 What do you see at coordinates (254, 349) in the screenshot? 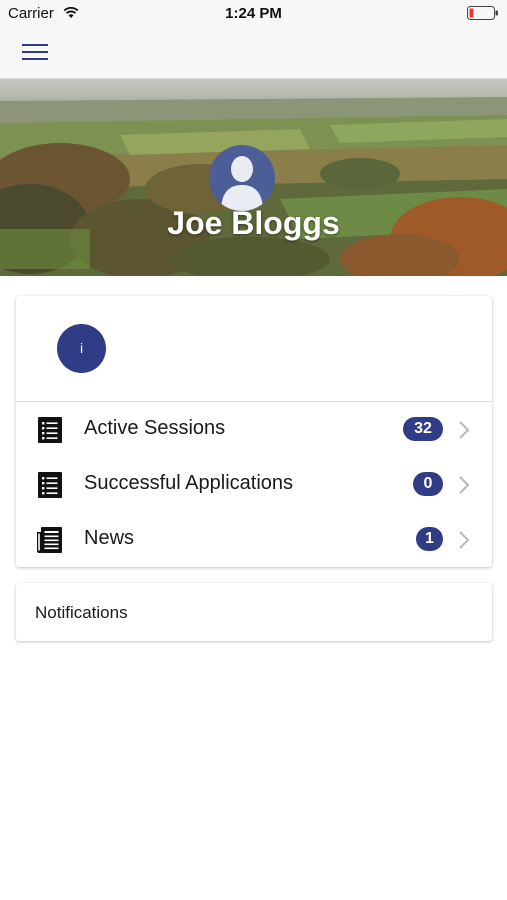
I see `info-row: i` at bounding box center [254, 349].